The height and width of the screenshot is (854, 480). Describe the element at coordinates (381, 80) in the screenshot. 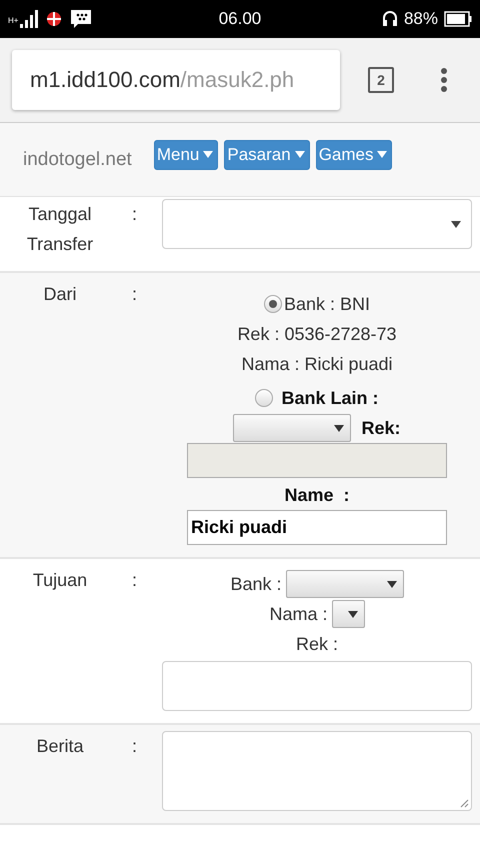

I see `tab-count-button: 2` at that location.